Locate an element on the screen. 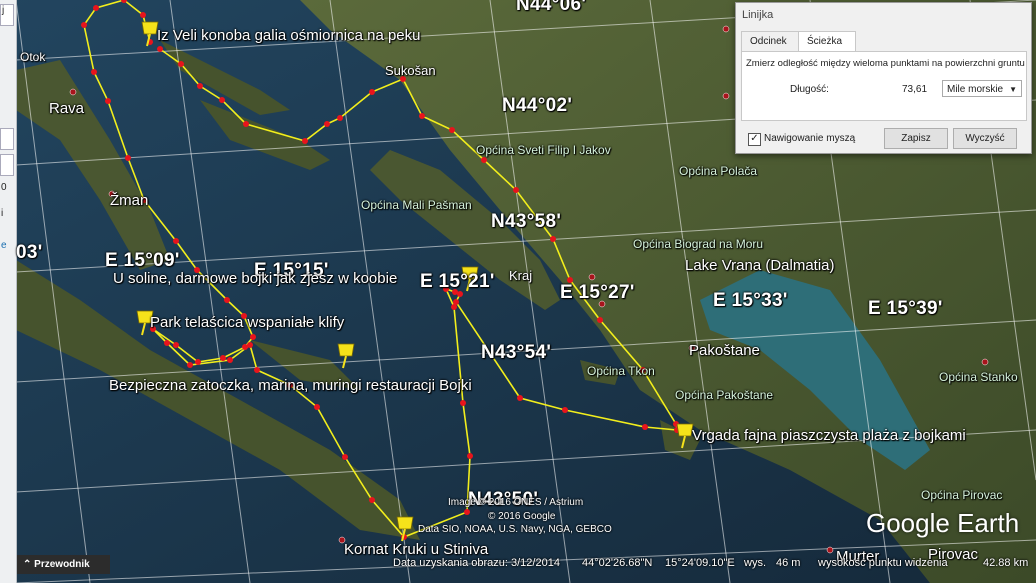 The image size is (1036, 583). elevation-value: 46 m is located at coordinates (788, 563).